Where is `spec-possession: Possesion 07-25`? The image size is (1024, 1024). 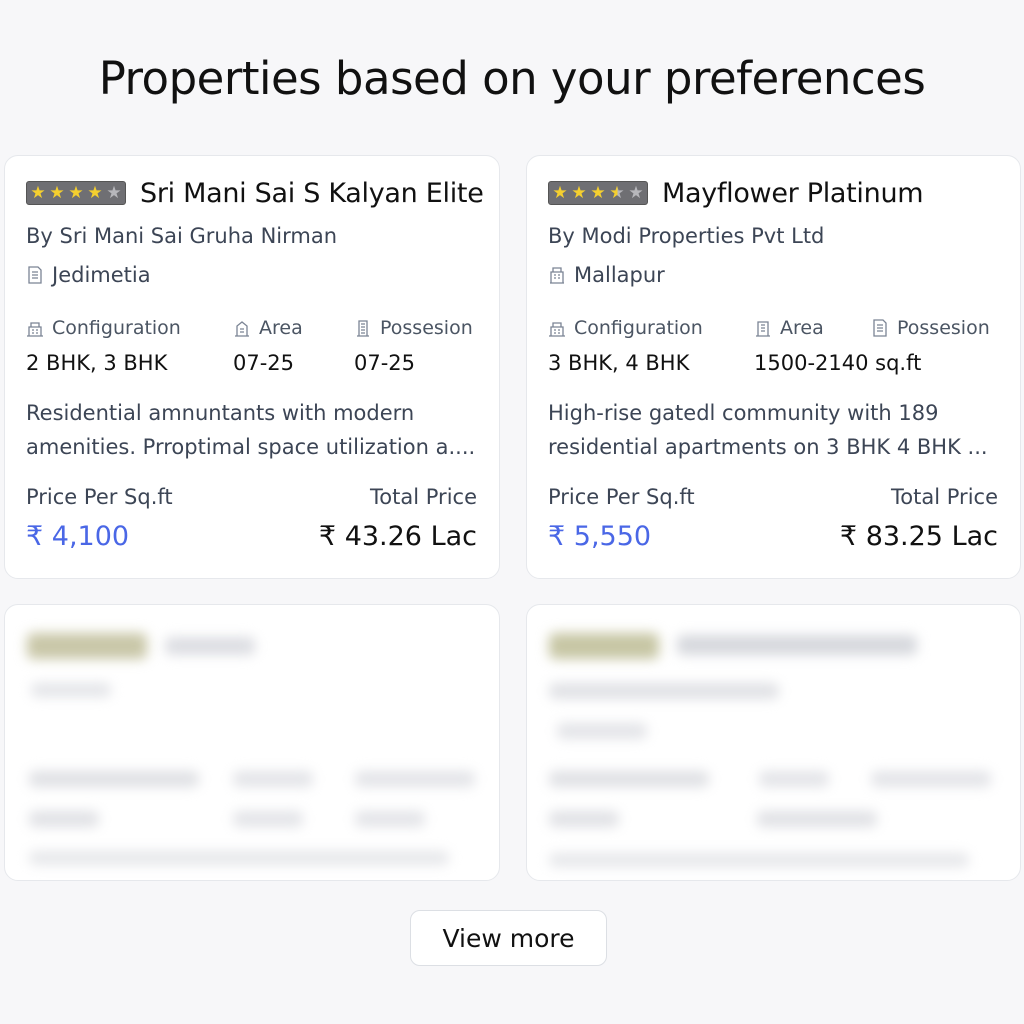 spec-possession: Possesion 07-25 is located at coordinates (413, 346).